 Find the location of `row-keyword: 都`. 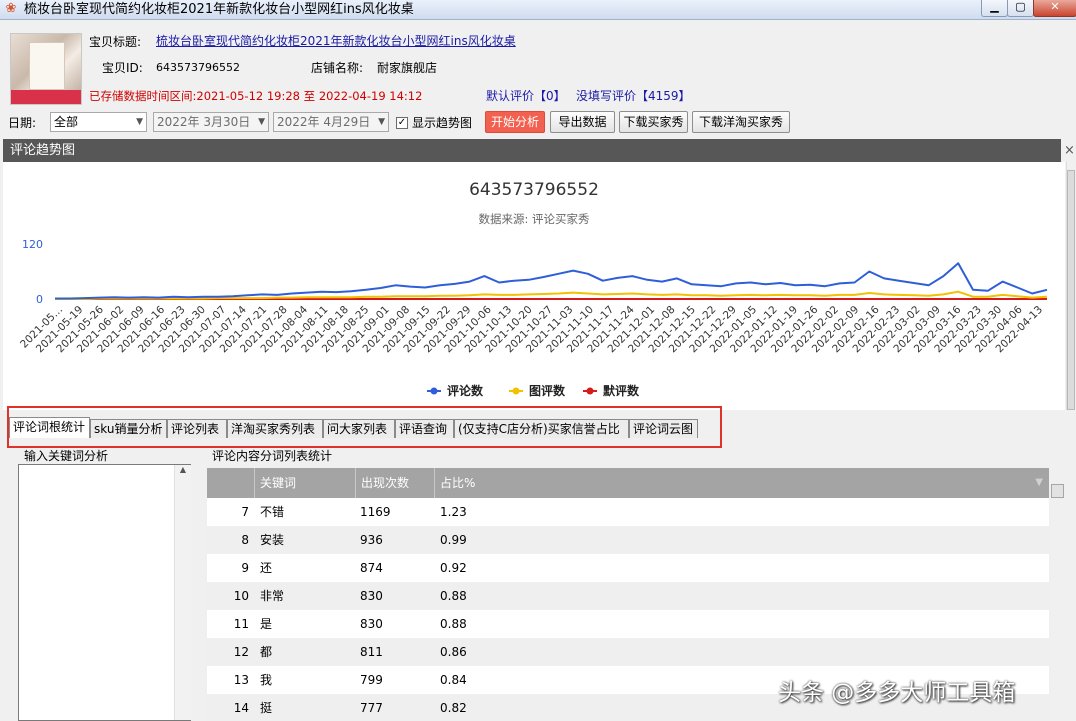

row-keyword: 都 is located at coordinates (266, 652).